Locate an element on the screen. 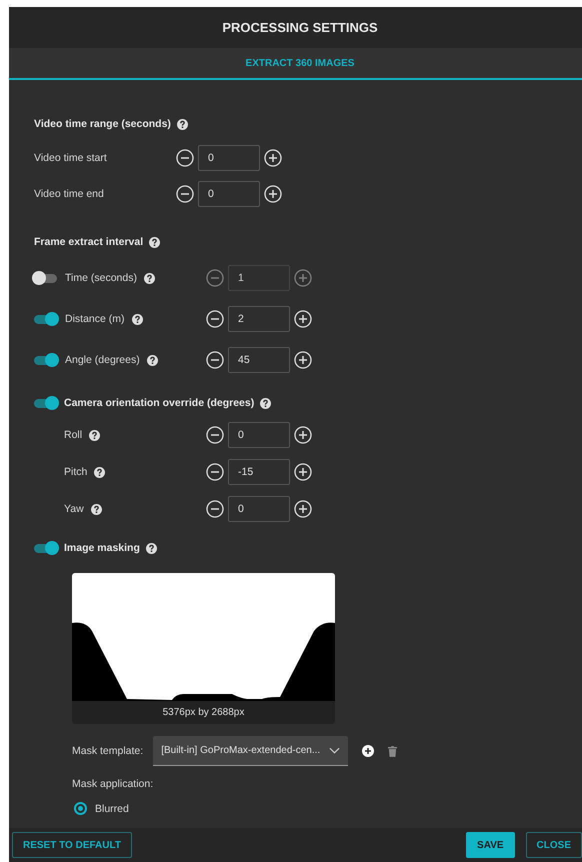 The width and height of the screenshot is (582, 862). field-label: Distance (m) is located at coordinates (95, 319).